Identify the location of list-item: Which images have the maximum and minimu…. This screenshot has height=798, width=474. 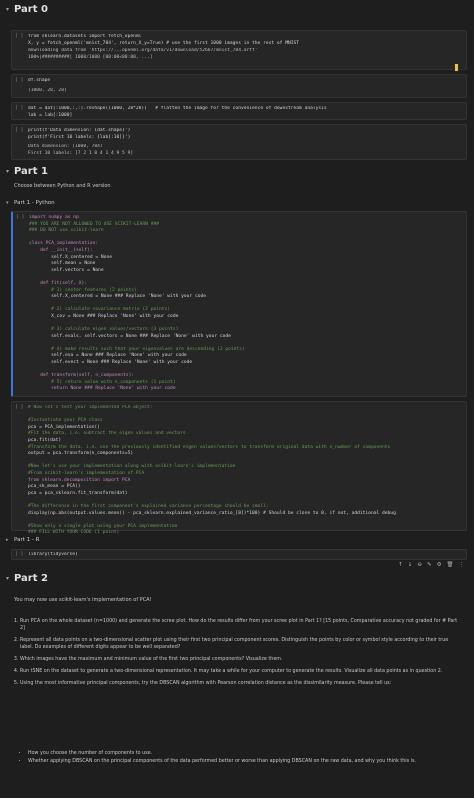
(240, 659).